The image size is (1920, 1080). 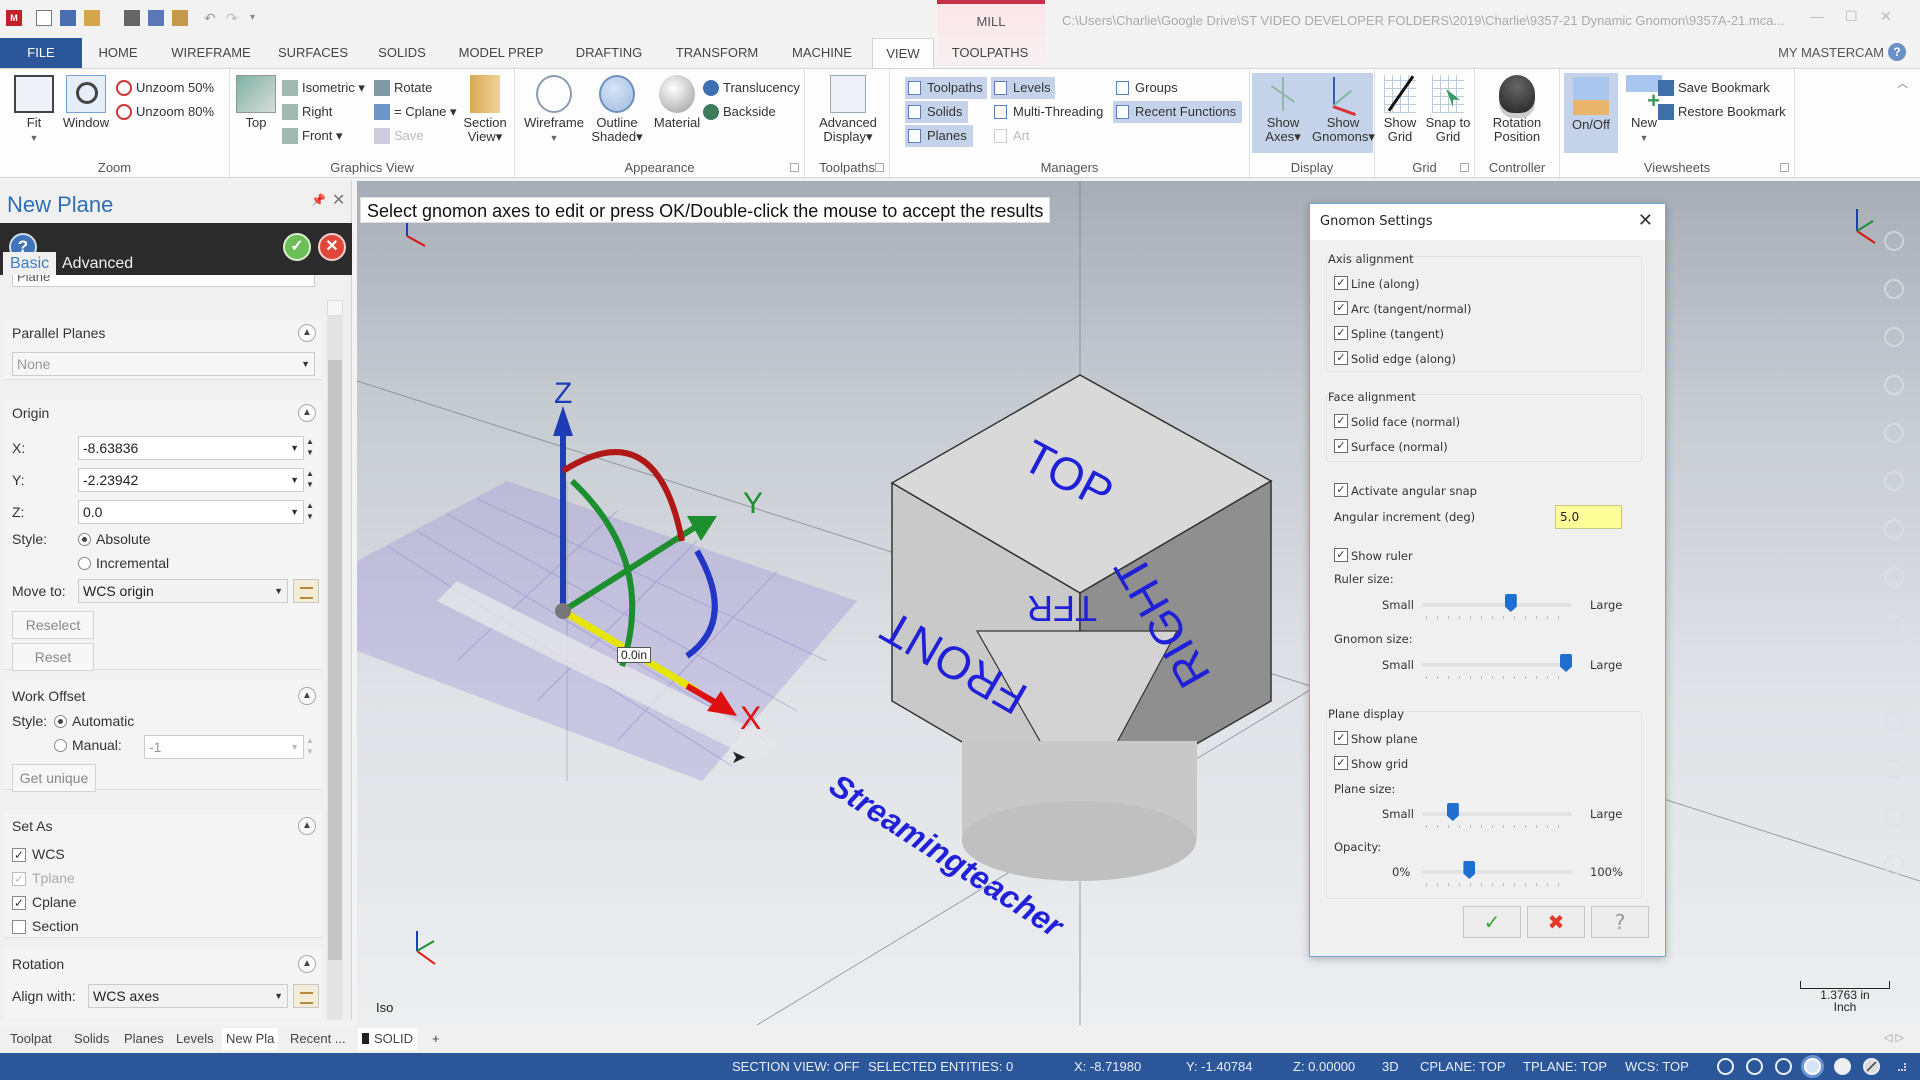 What do you see at coordinates (1047, 112) in the screenshot?
I see `manager-multi-threading: Multi-Threading` at bounding box center [1047, 112].